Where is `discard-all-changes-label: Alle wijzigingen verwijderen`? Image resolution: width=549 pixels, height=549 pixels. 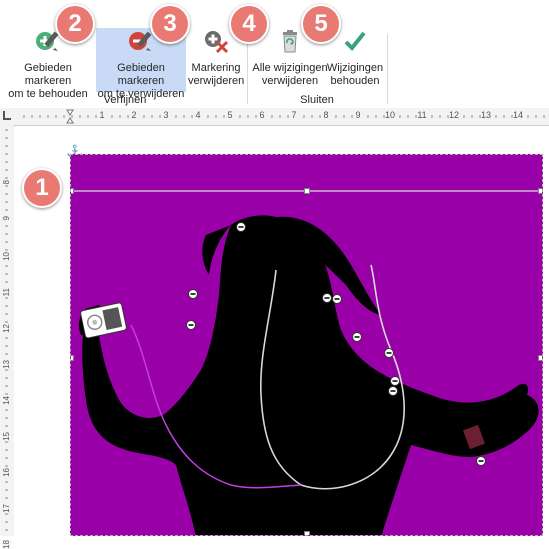
discard-all-changes-label: Alle wijzigingen verwijderen is located at coordinates (290, 74).